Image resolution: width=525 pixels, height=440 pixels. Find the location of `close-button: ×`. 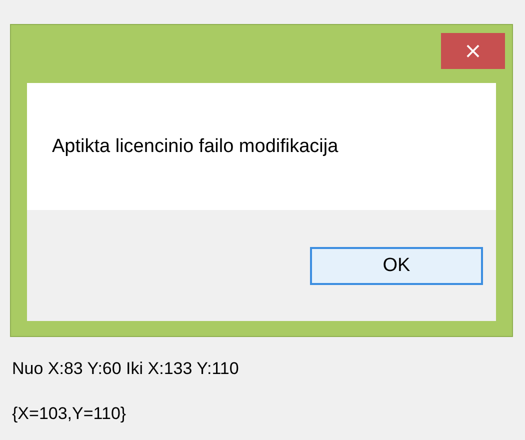

close-button: × is located at coordinates (473, 51).